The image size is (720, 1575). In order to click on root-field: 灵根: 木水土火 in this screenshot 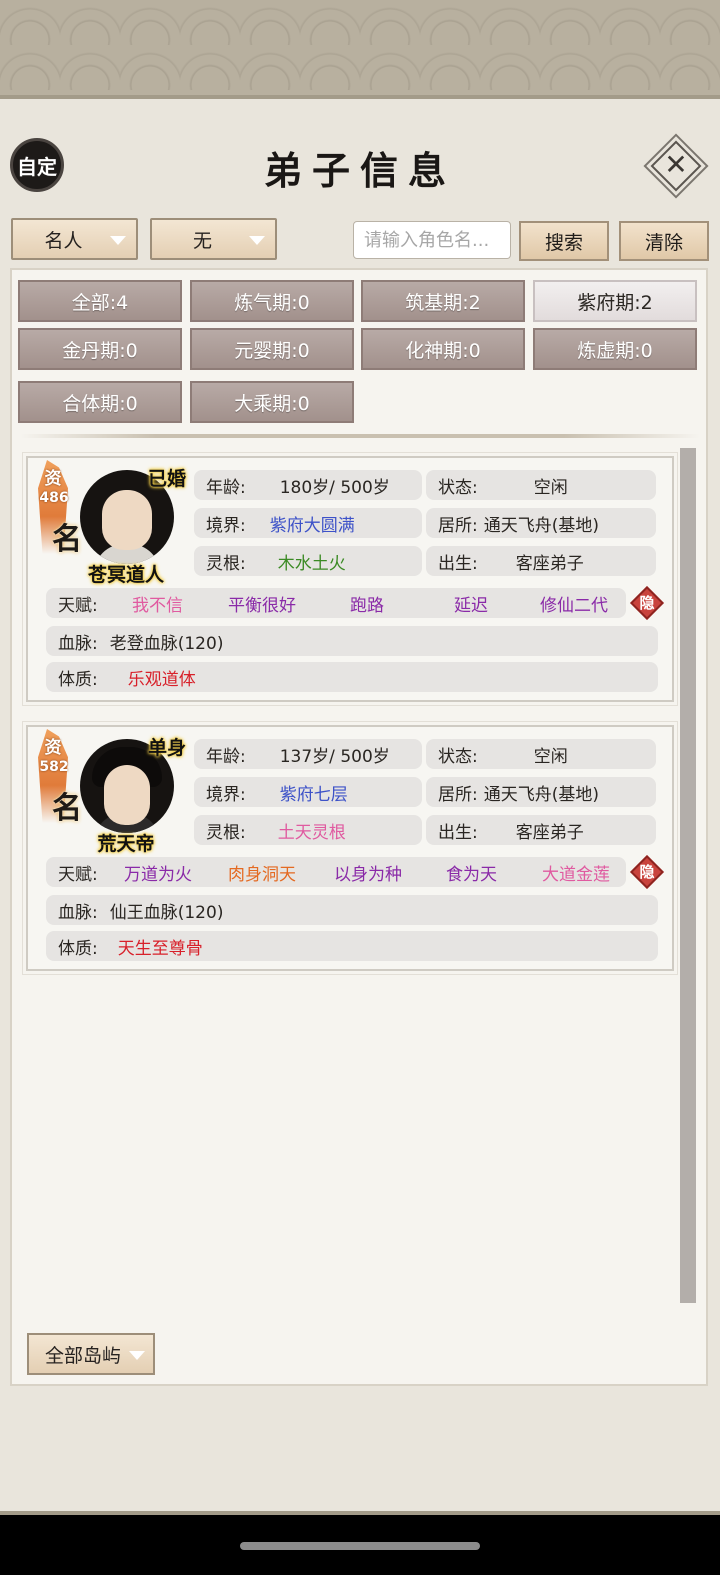, I will do `click(308, 561)`.